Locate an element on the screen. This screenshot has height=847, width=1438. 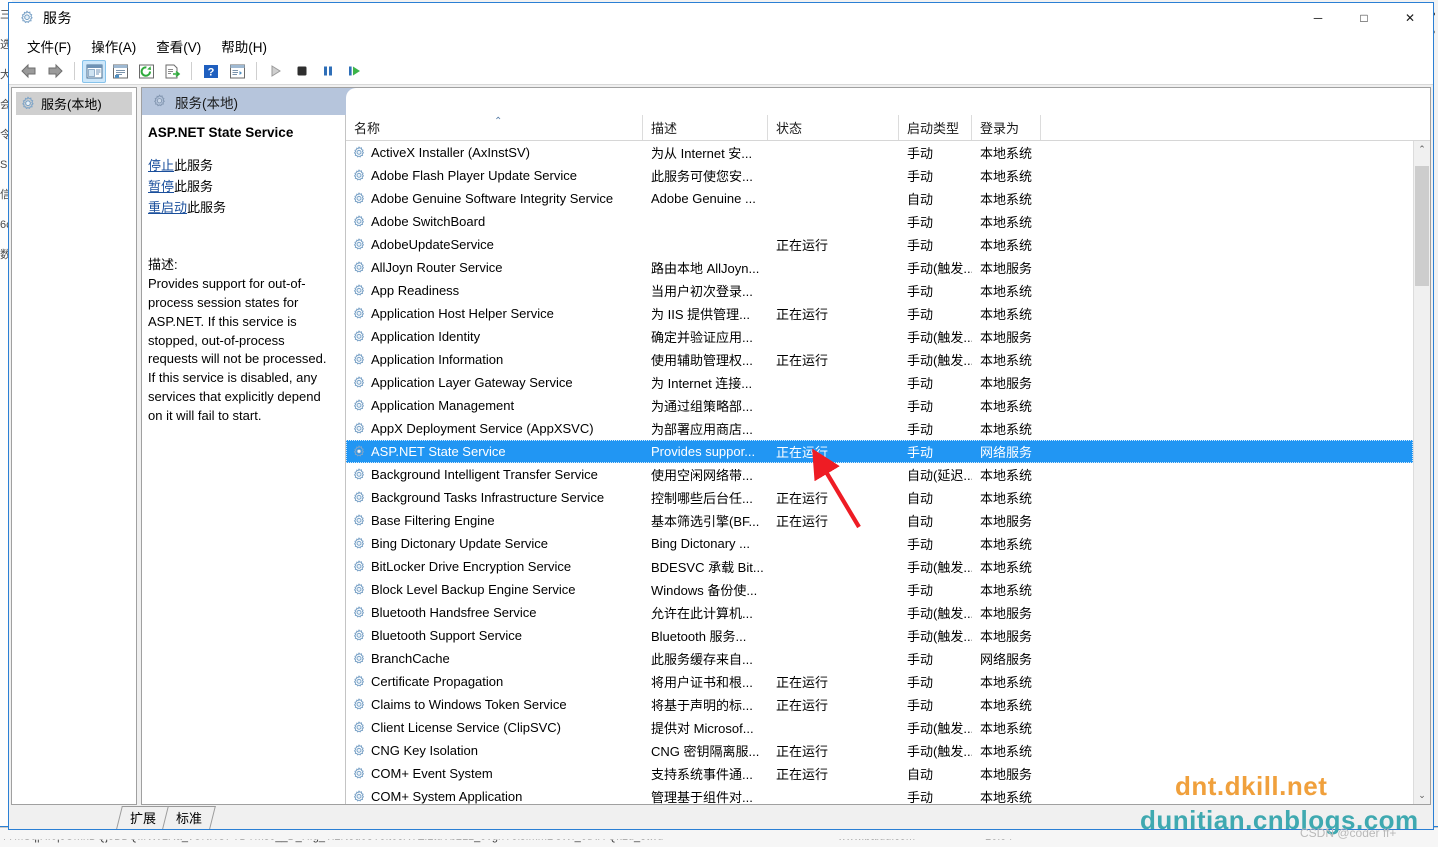
menu-help: 帮助(H) is located at coordinates (244, 46).